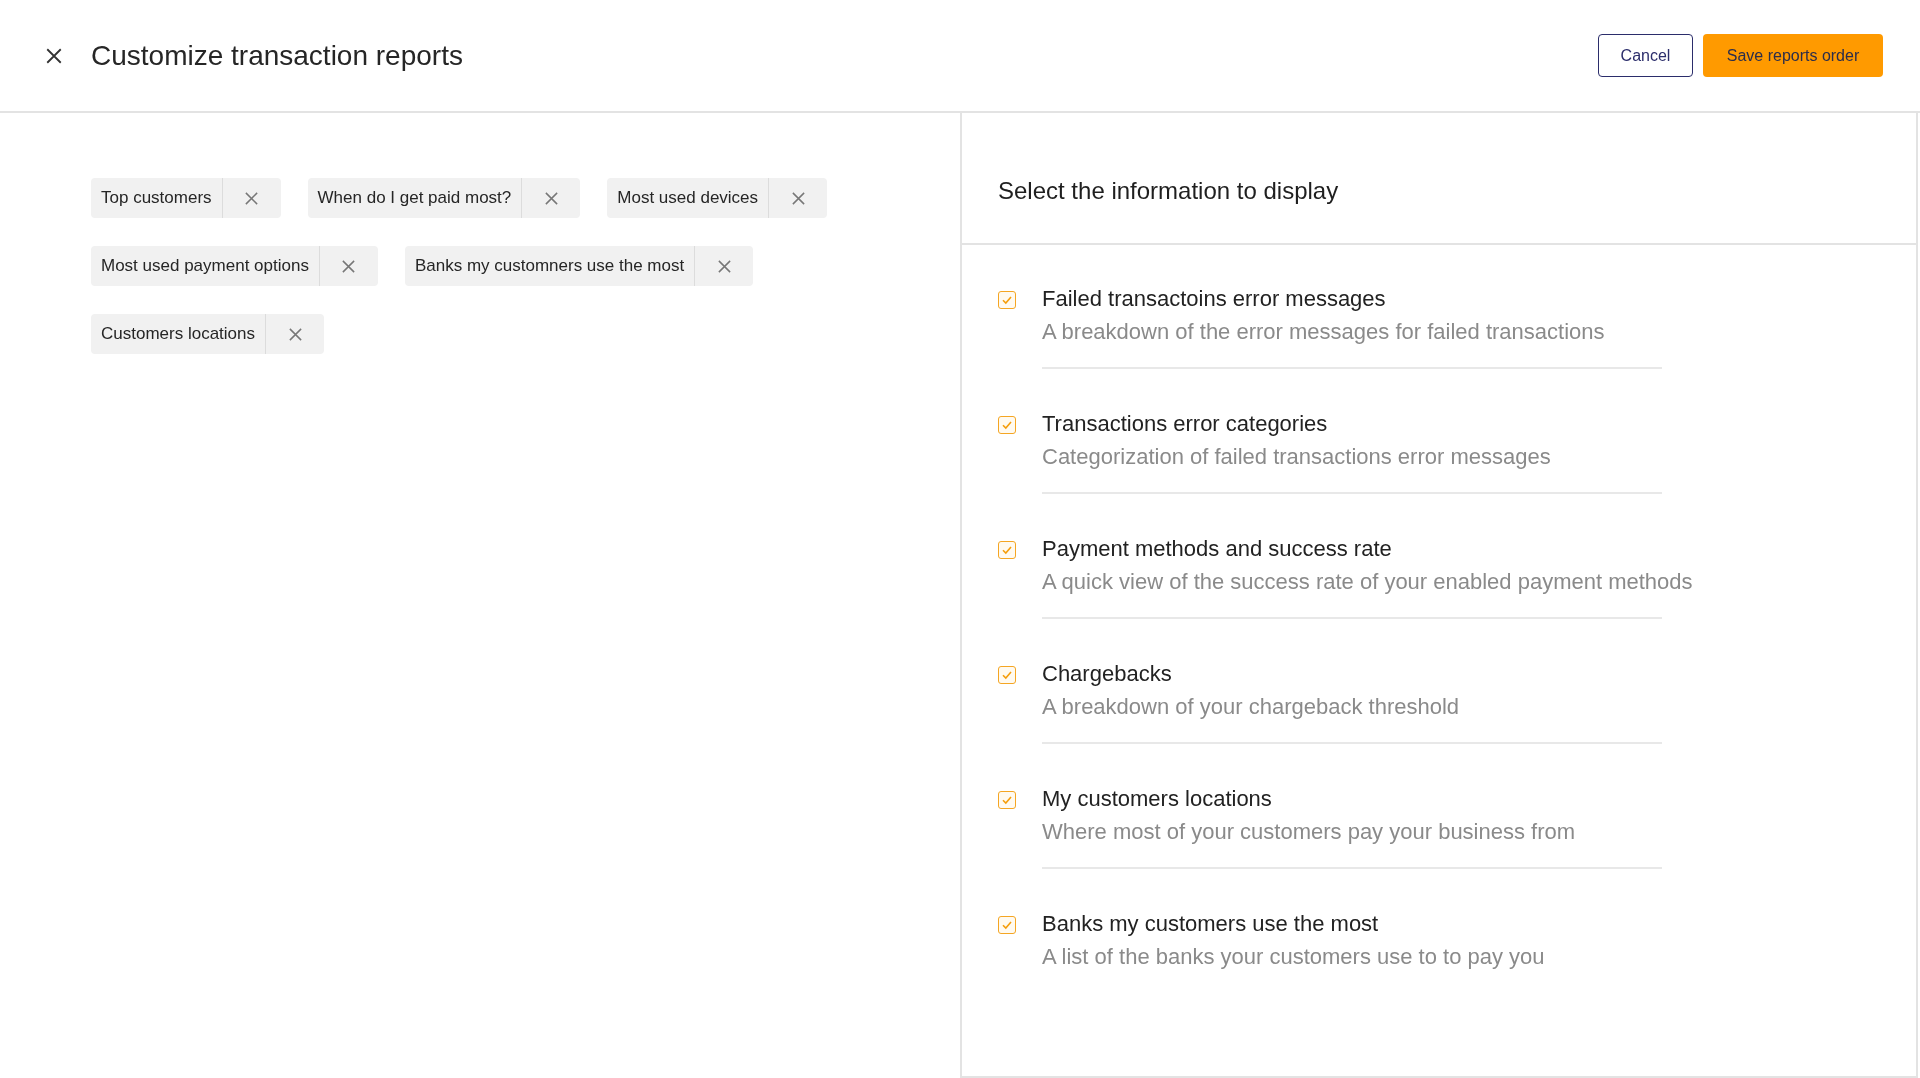  I want to click on option-description: Categorization of failed transactions error messages, so click(1296, 457).